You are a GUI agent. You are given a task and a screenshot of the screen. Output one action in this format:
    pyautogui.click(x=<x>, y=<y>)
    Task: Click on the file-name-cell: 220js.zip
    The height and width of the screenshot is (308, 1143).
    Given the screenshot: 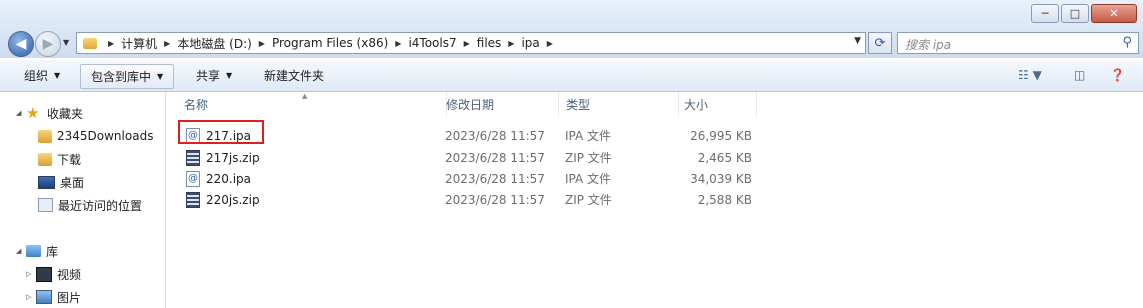 What is the action you would take?
    pyautogui.click(x=223, y=199)
    